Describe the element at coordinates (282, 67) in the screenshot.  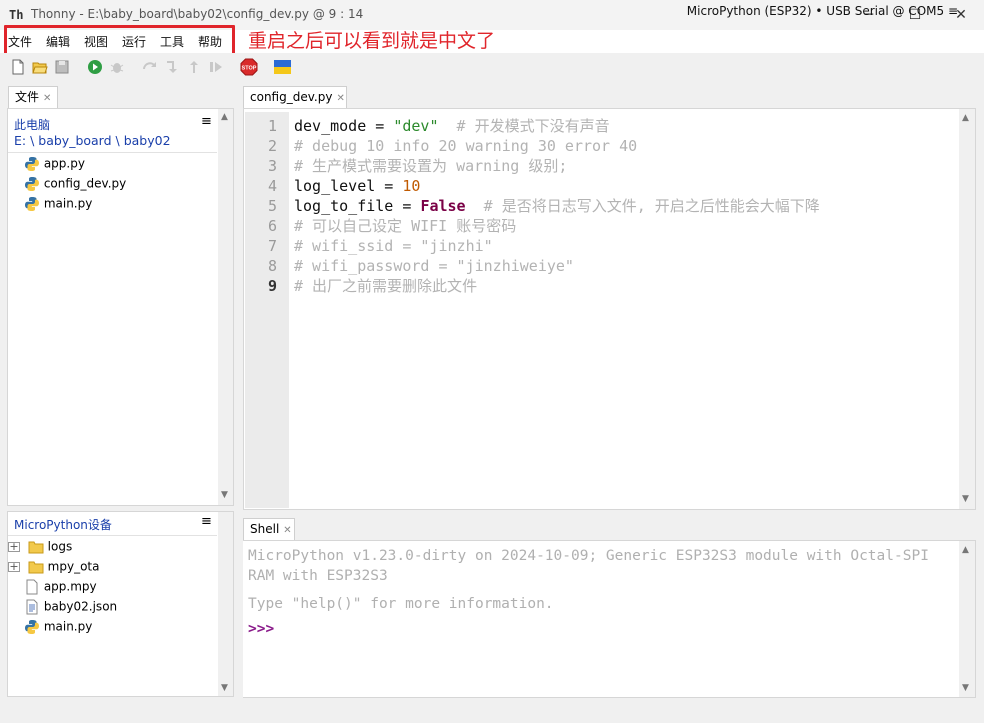
I see `ukraine-flag-icon` at that location.